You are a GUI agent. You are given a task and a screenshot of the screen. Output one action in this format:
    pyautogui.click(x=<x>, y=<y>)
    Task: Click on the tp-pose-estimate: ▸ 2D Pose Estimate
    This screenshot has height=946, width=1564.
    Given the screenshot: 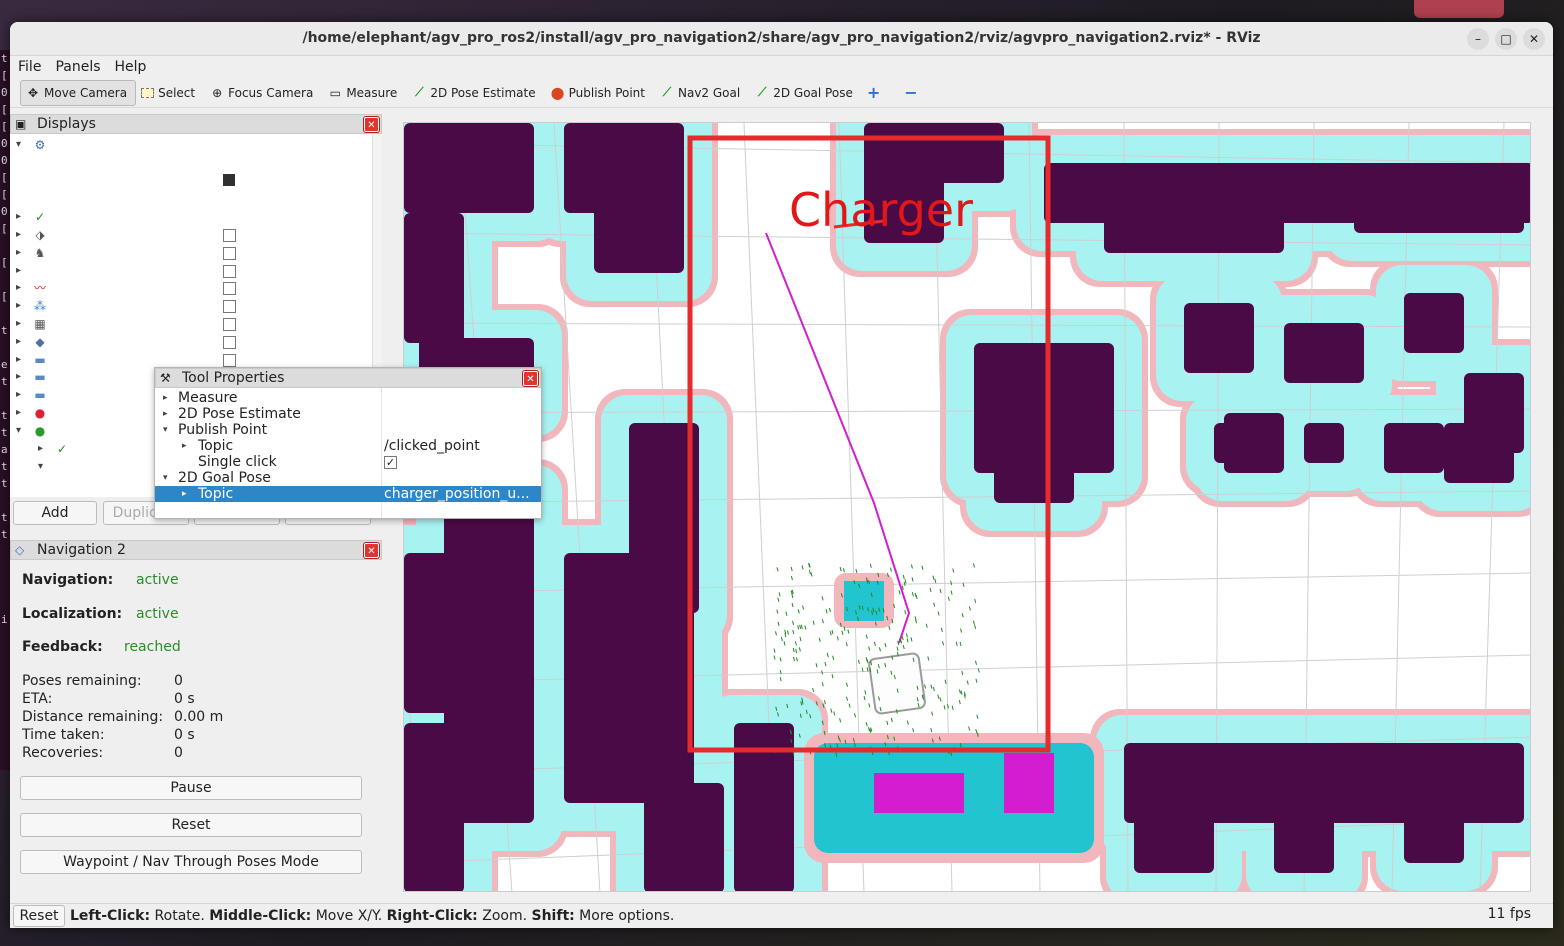 What is the action you would take?
    pyautogui.click(x=348, y=414)
    